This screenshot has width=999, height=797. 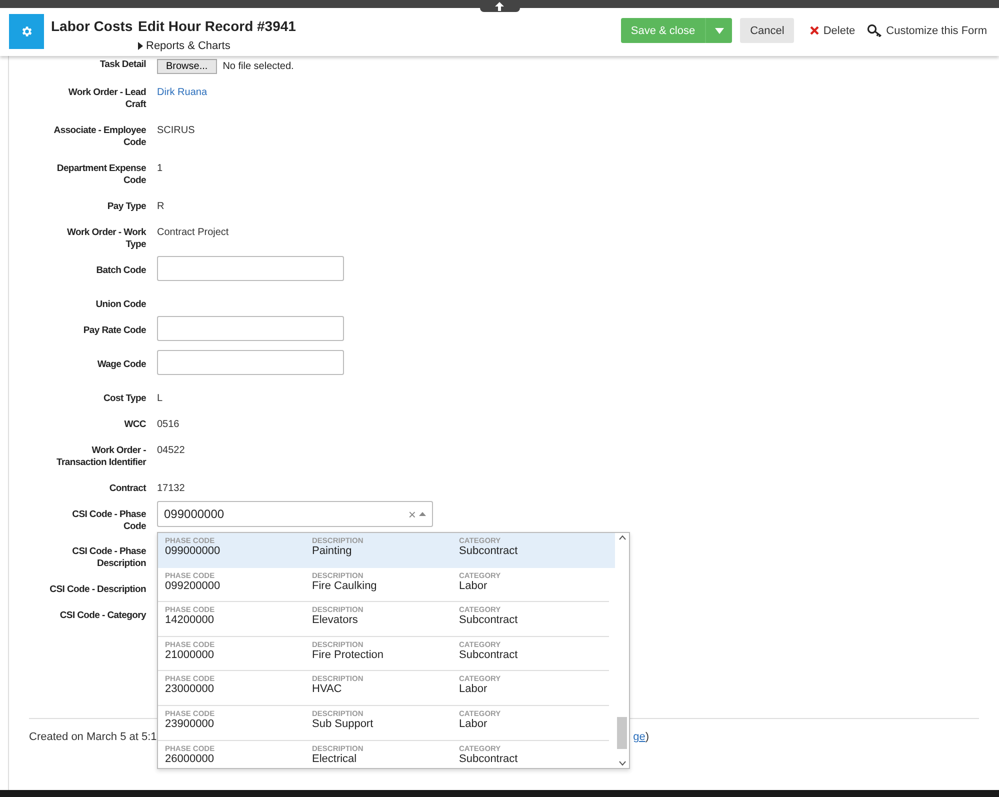 What do you see at coordinates (193, 551) in the screenshot?
I see `option-value: 099000000` at bounding box center [193, 551].